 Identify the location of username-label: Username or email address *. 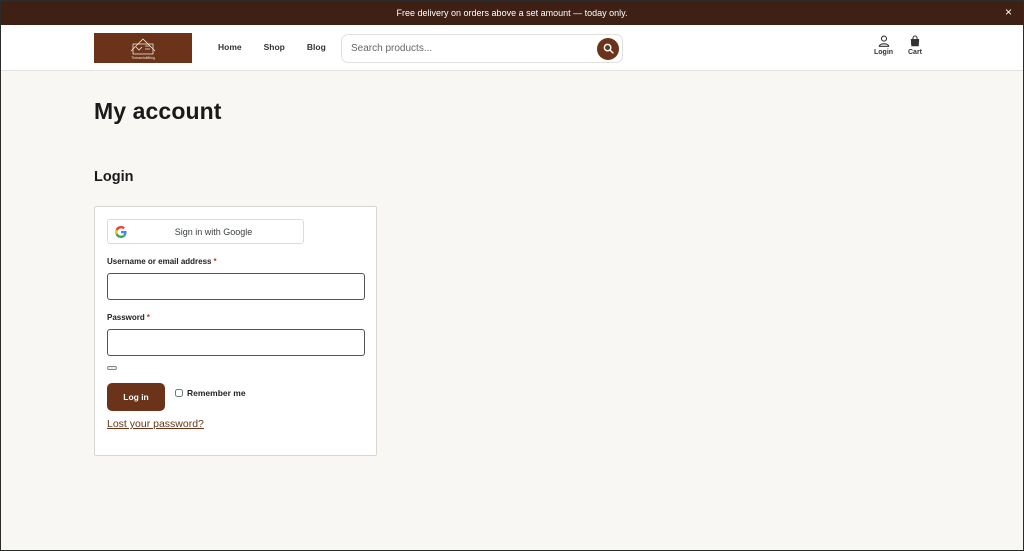
(162, 261).